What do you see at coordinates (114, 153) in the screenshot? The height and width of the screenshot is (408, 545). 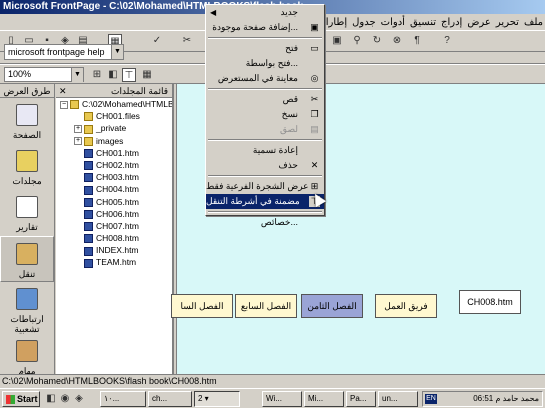 I see `file-item: CH001.htm` at bounding box center [114, 153].